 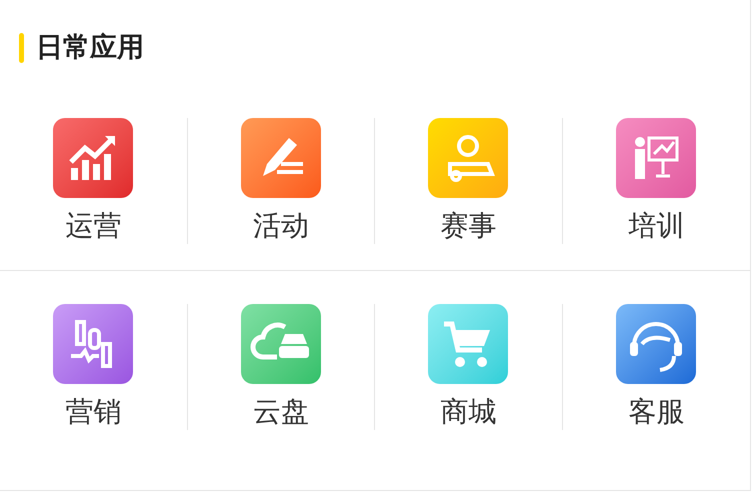 I want to click on app-label: 云盘, so click(x=280, y=412).